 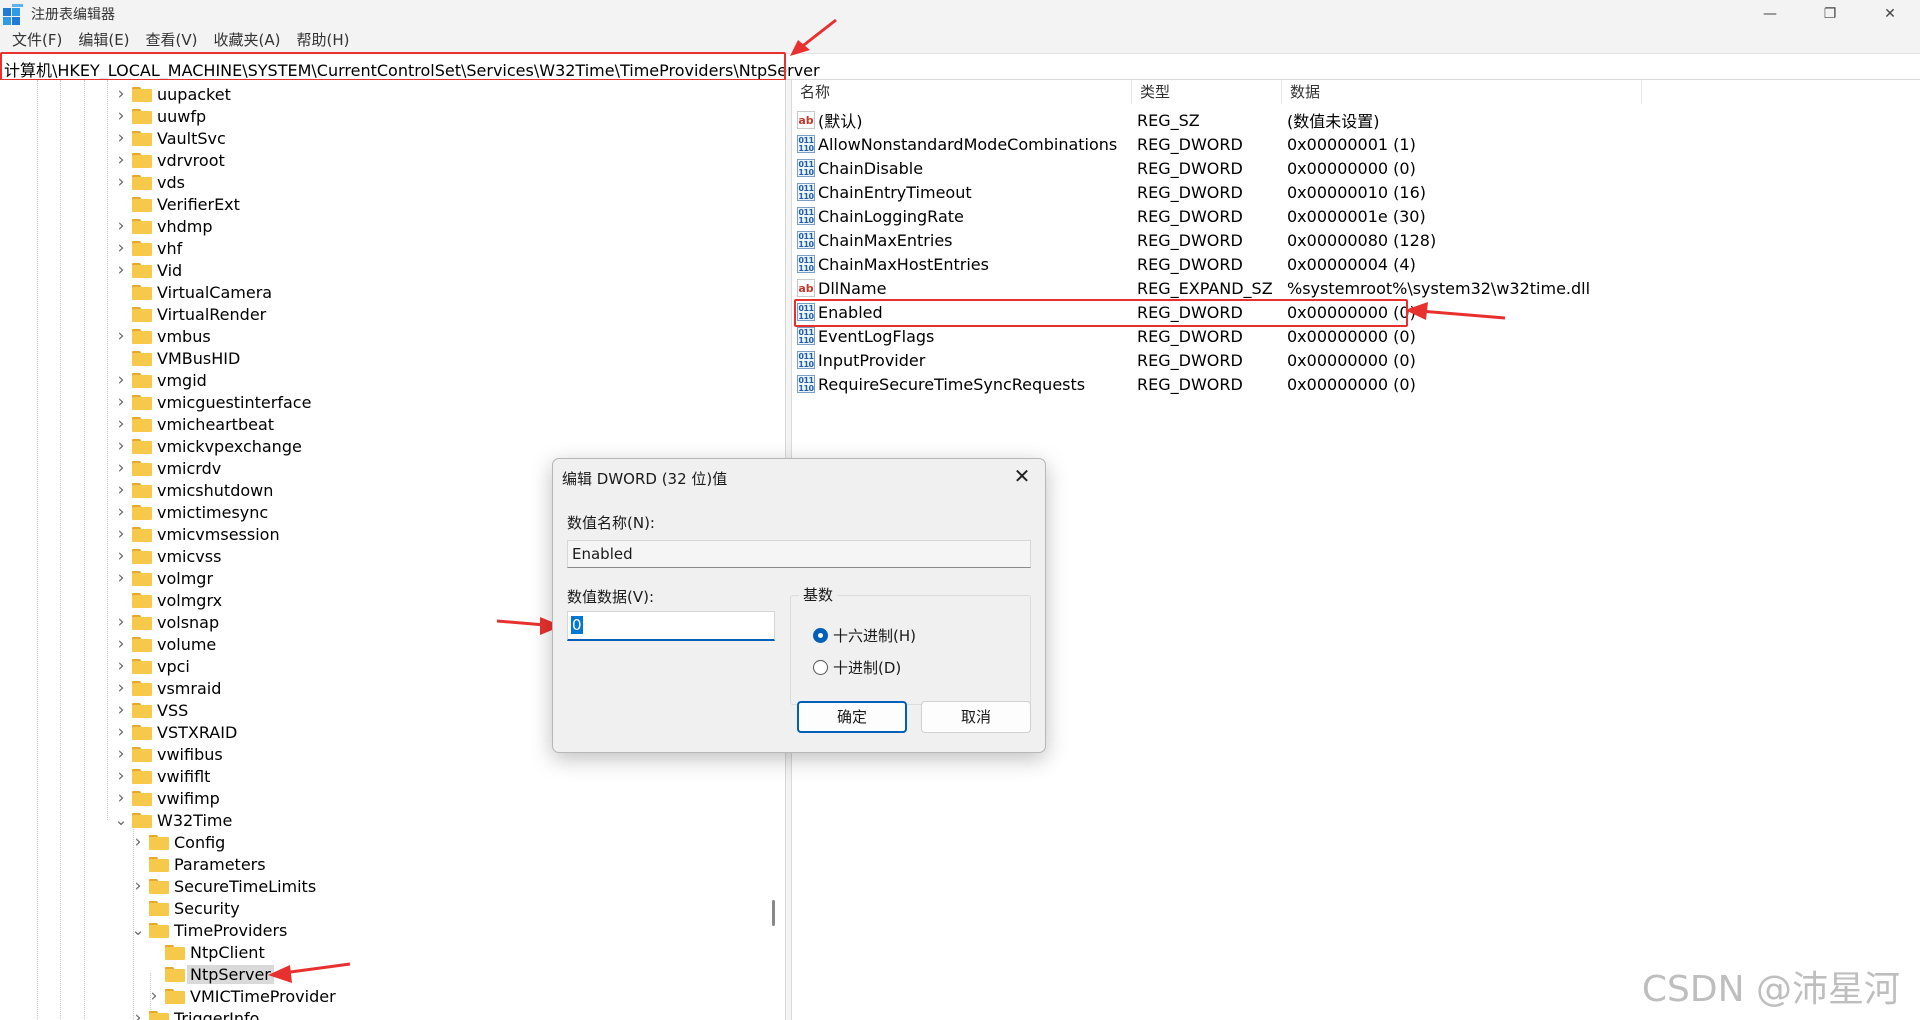 What do you see at coordinates (671, 626) in the screenshot?
I see `value-data-input: 0` at bounding box center [671, 626].